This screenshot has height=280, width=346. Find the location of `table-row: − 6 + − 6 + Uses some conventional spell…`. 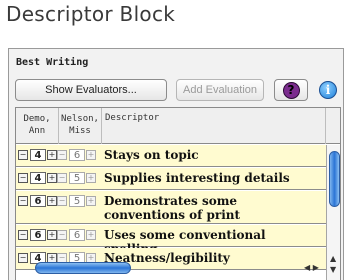

table-row: − 6 + − 6 + Uses some conventional spell… is located at coordinates (171, 240).